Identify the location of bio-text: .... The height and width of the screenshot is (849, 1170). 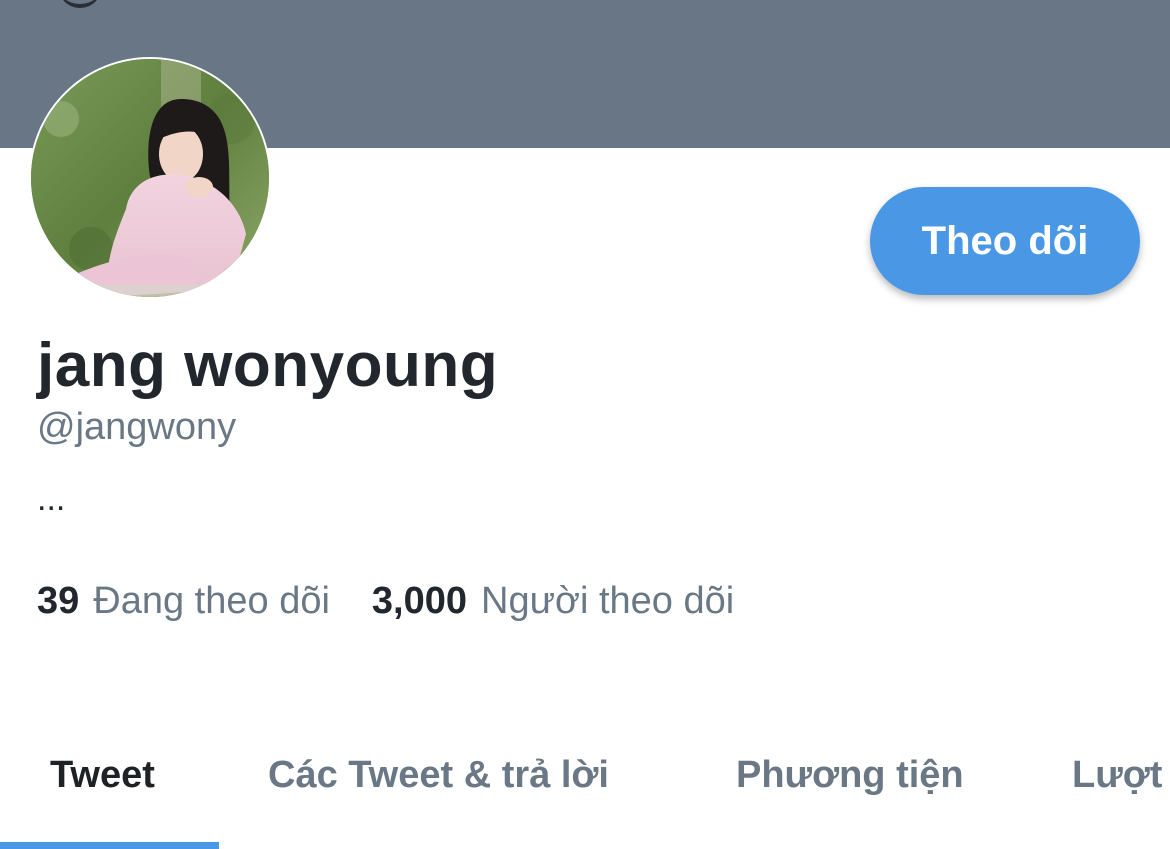
(51, 499).